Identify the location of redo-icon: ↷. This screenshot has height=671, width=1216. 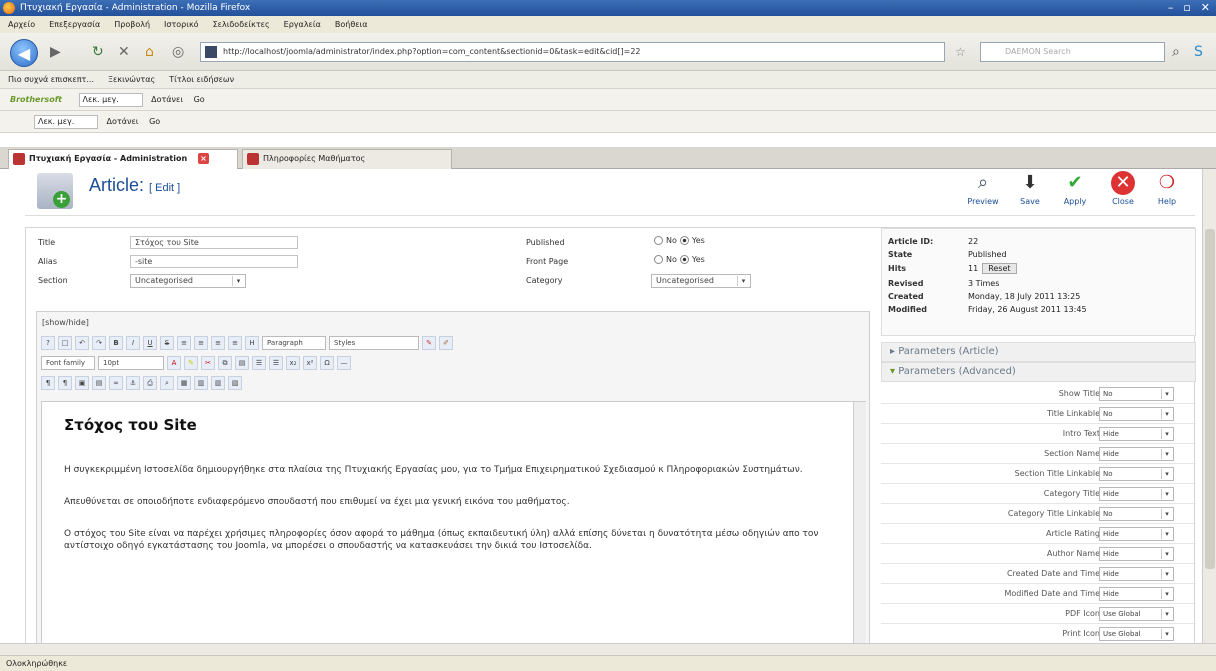
(99, 343).